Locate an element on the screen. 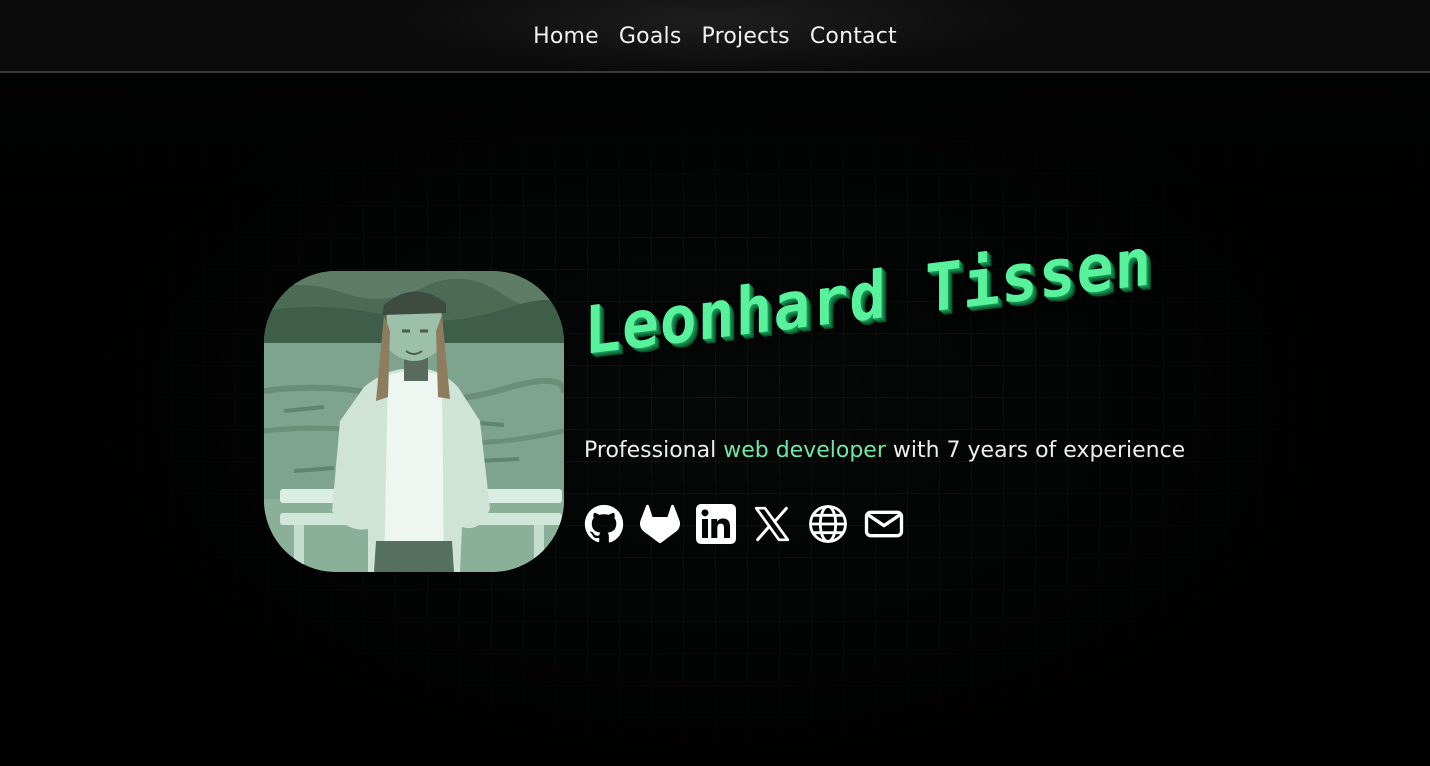  gitlab-icon is located at coordinates (660, 524).